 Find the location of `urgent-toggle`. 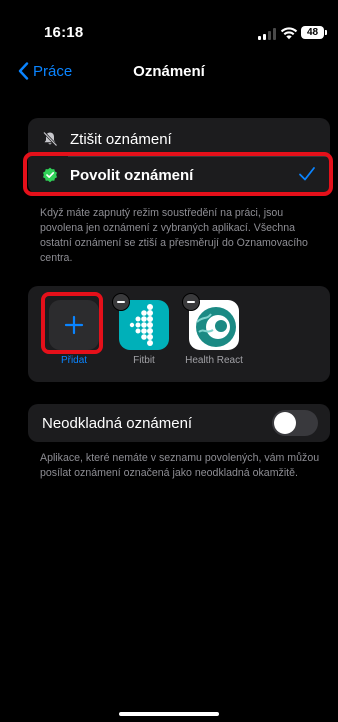

urgent-toggle is located at coordinates (295, 423).